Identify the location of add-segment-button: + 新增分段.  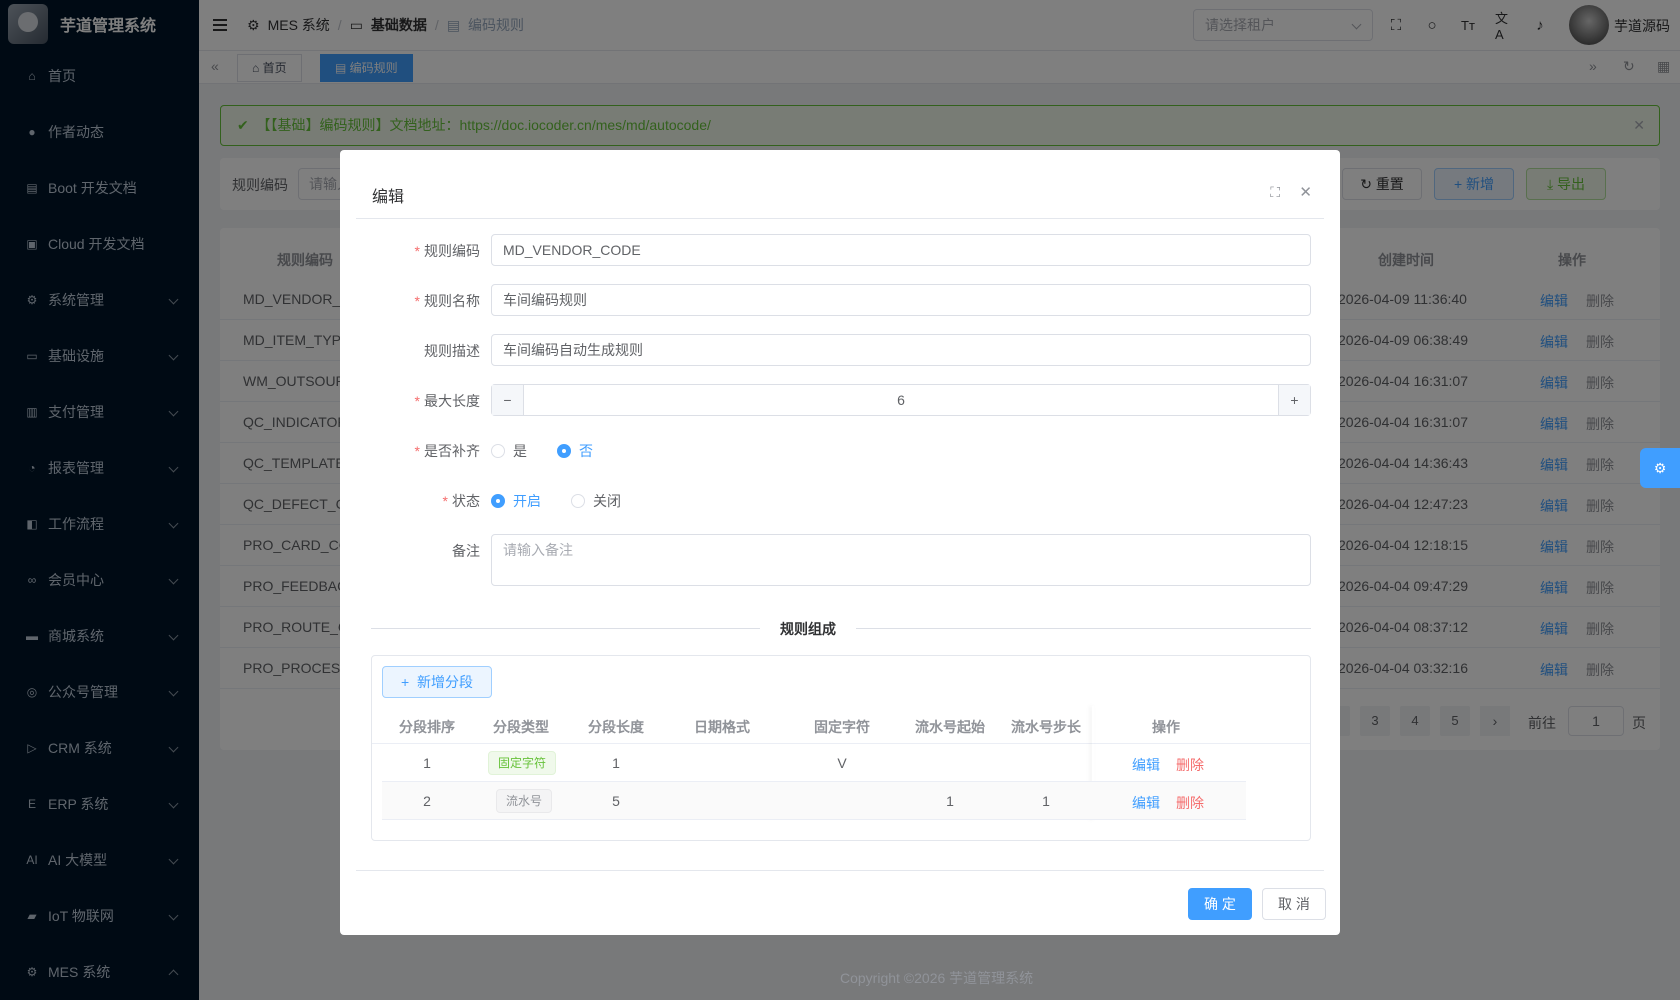
(437, 682).